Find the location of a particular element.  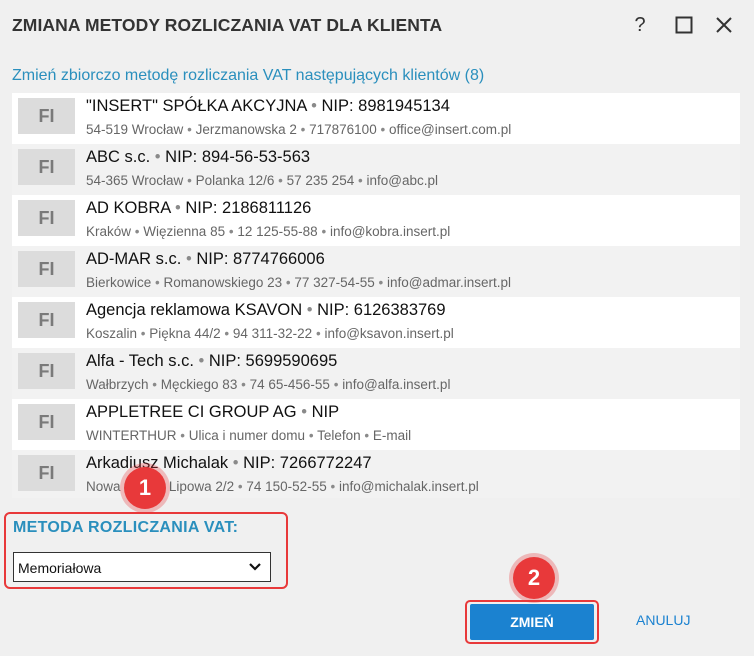

client-nip: NIP: 2186811126 is located at coordinates (248, 208).